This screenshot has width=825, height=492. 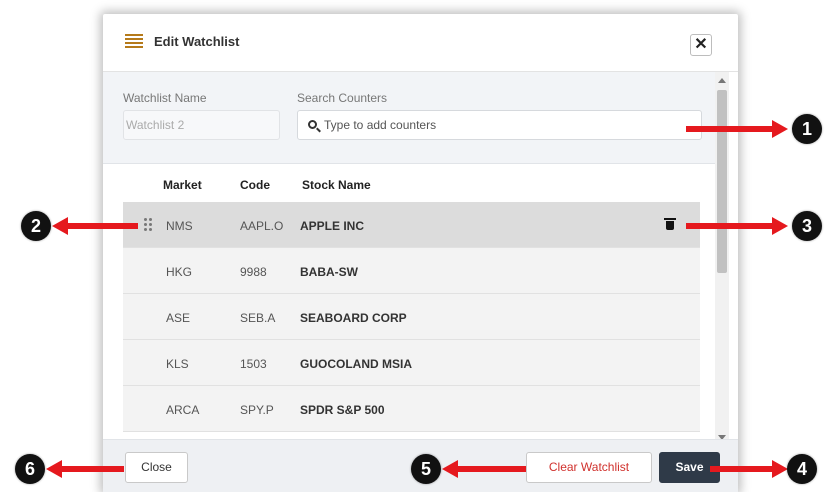 What do you see at coordinates (262, 226) in the screenshot?
I see `row-code: AAPL.O` at bounding box center [262, 226].